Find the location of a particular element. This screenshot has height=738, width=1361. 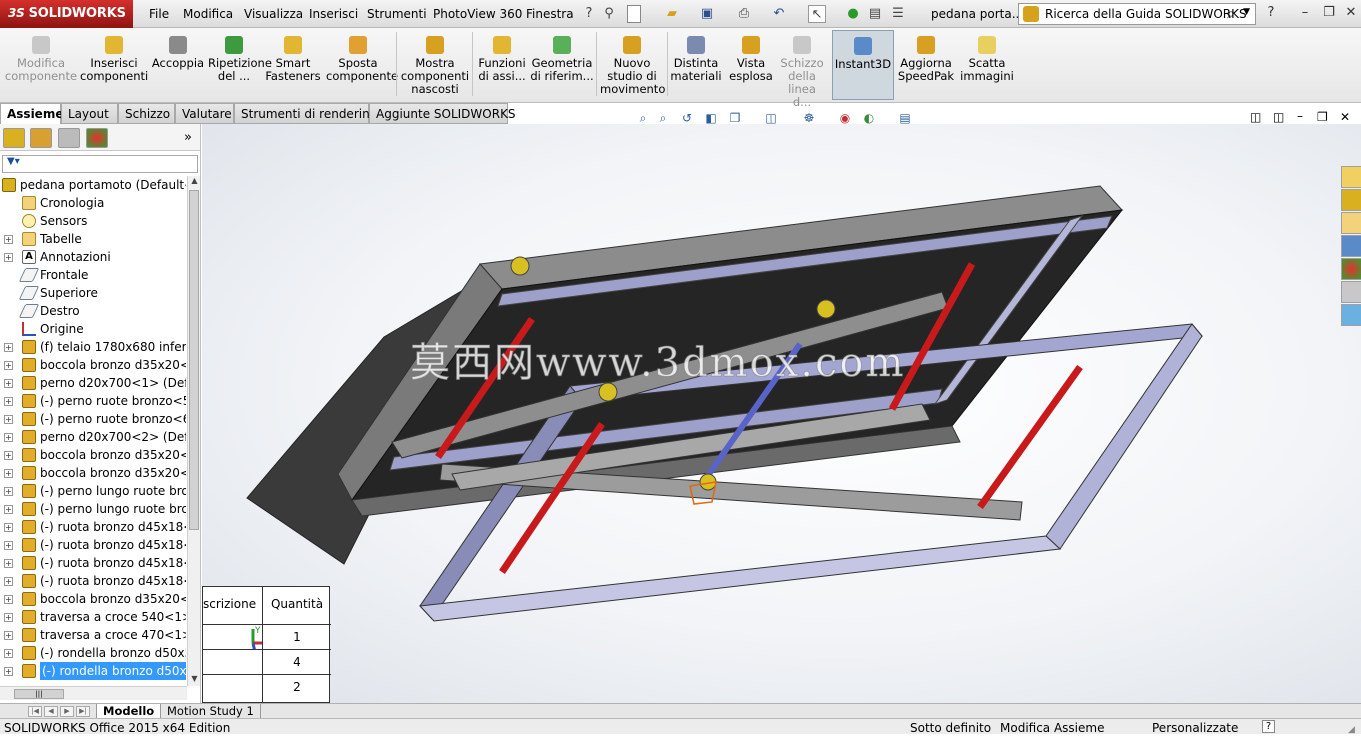

update-speedpak-button: Aggiorna SpeedPak is located at coordinates (926, 65).